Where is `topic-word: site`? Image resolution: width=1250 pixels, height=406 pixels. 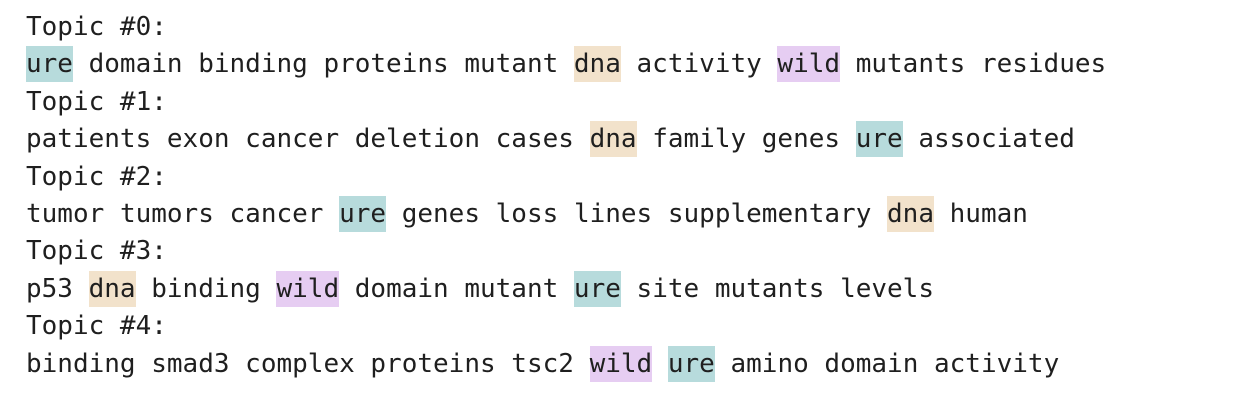
topic-word: site is located at coordinates (668, 288).